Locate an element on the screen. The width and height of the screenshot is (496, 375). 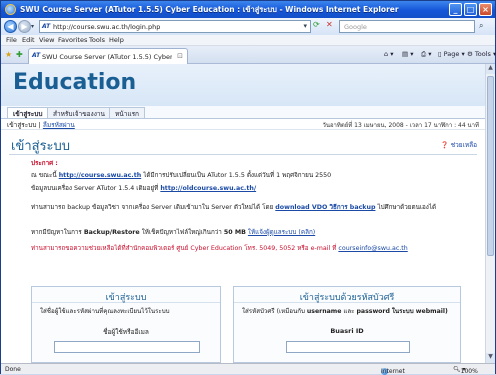
site-nav: เข้าสู่ระบบ สำหรับเจ้าของงาน หน้าแรก is located at coordinates (243, 112).